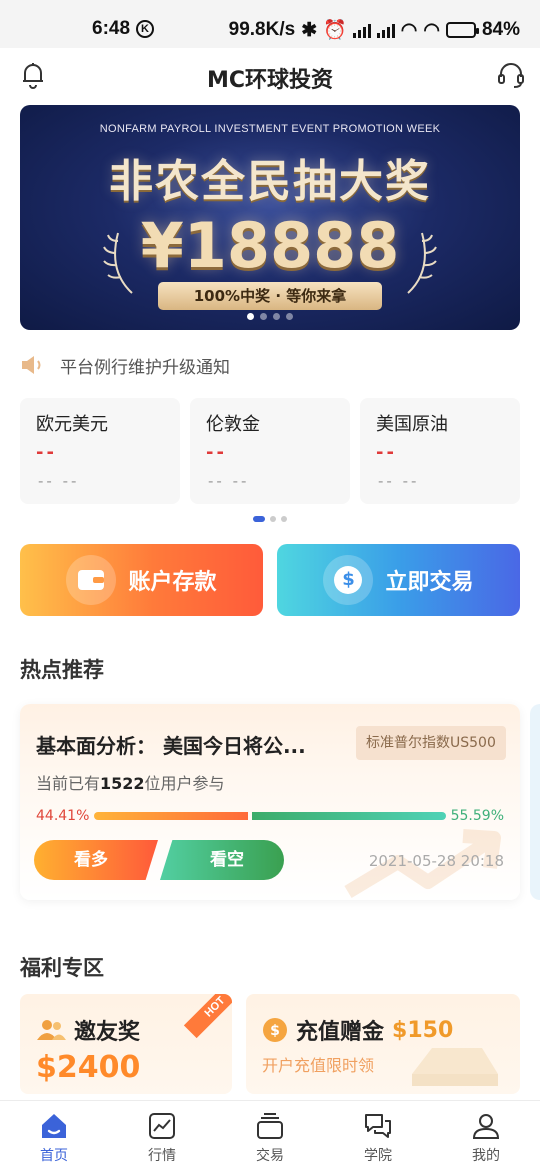 The image size is (540, 1170). What do you see at coordinates (107, 1032) in the screenshot?
I see `invite-title-text: 邀友奖` at bounding box center [107, 1032].